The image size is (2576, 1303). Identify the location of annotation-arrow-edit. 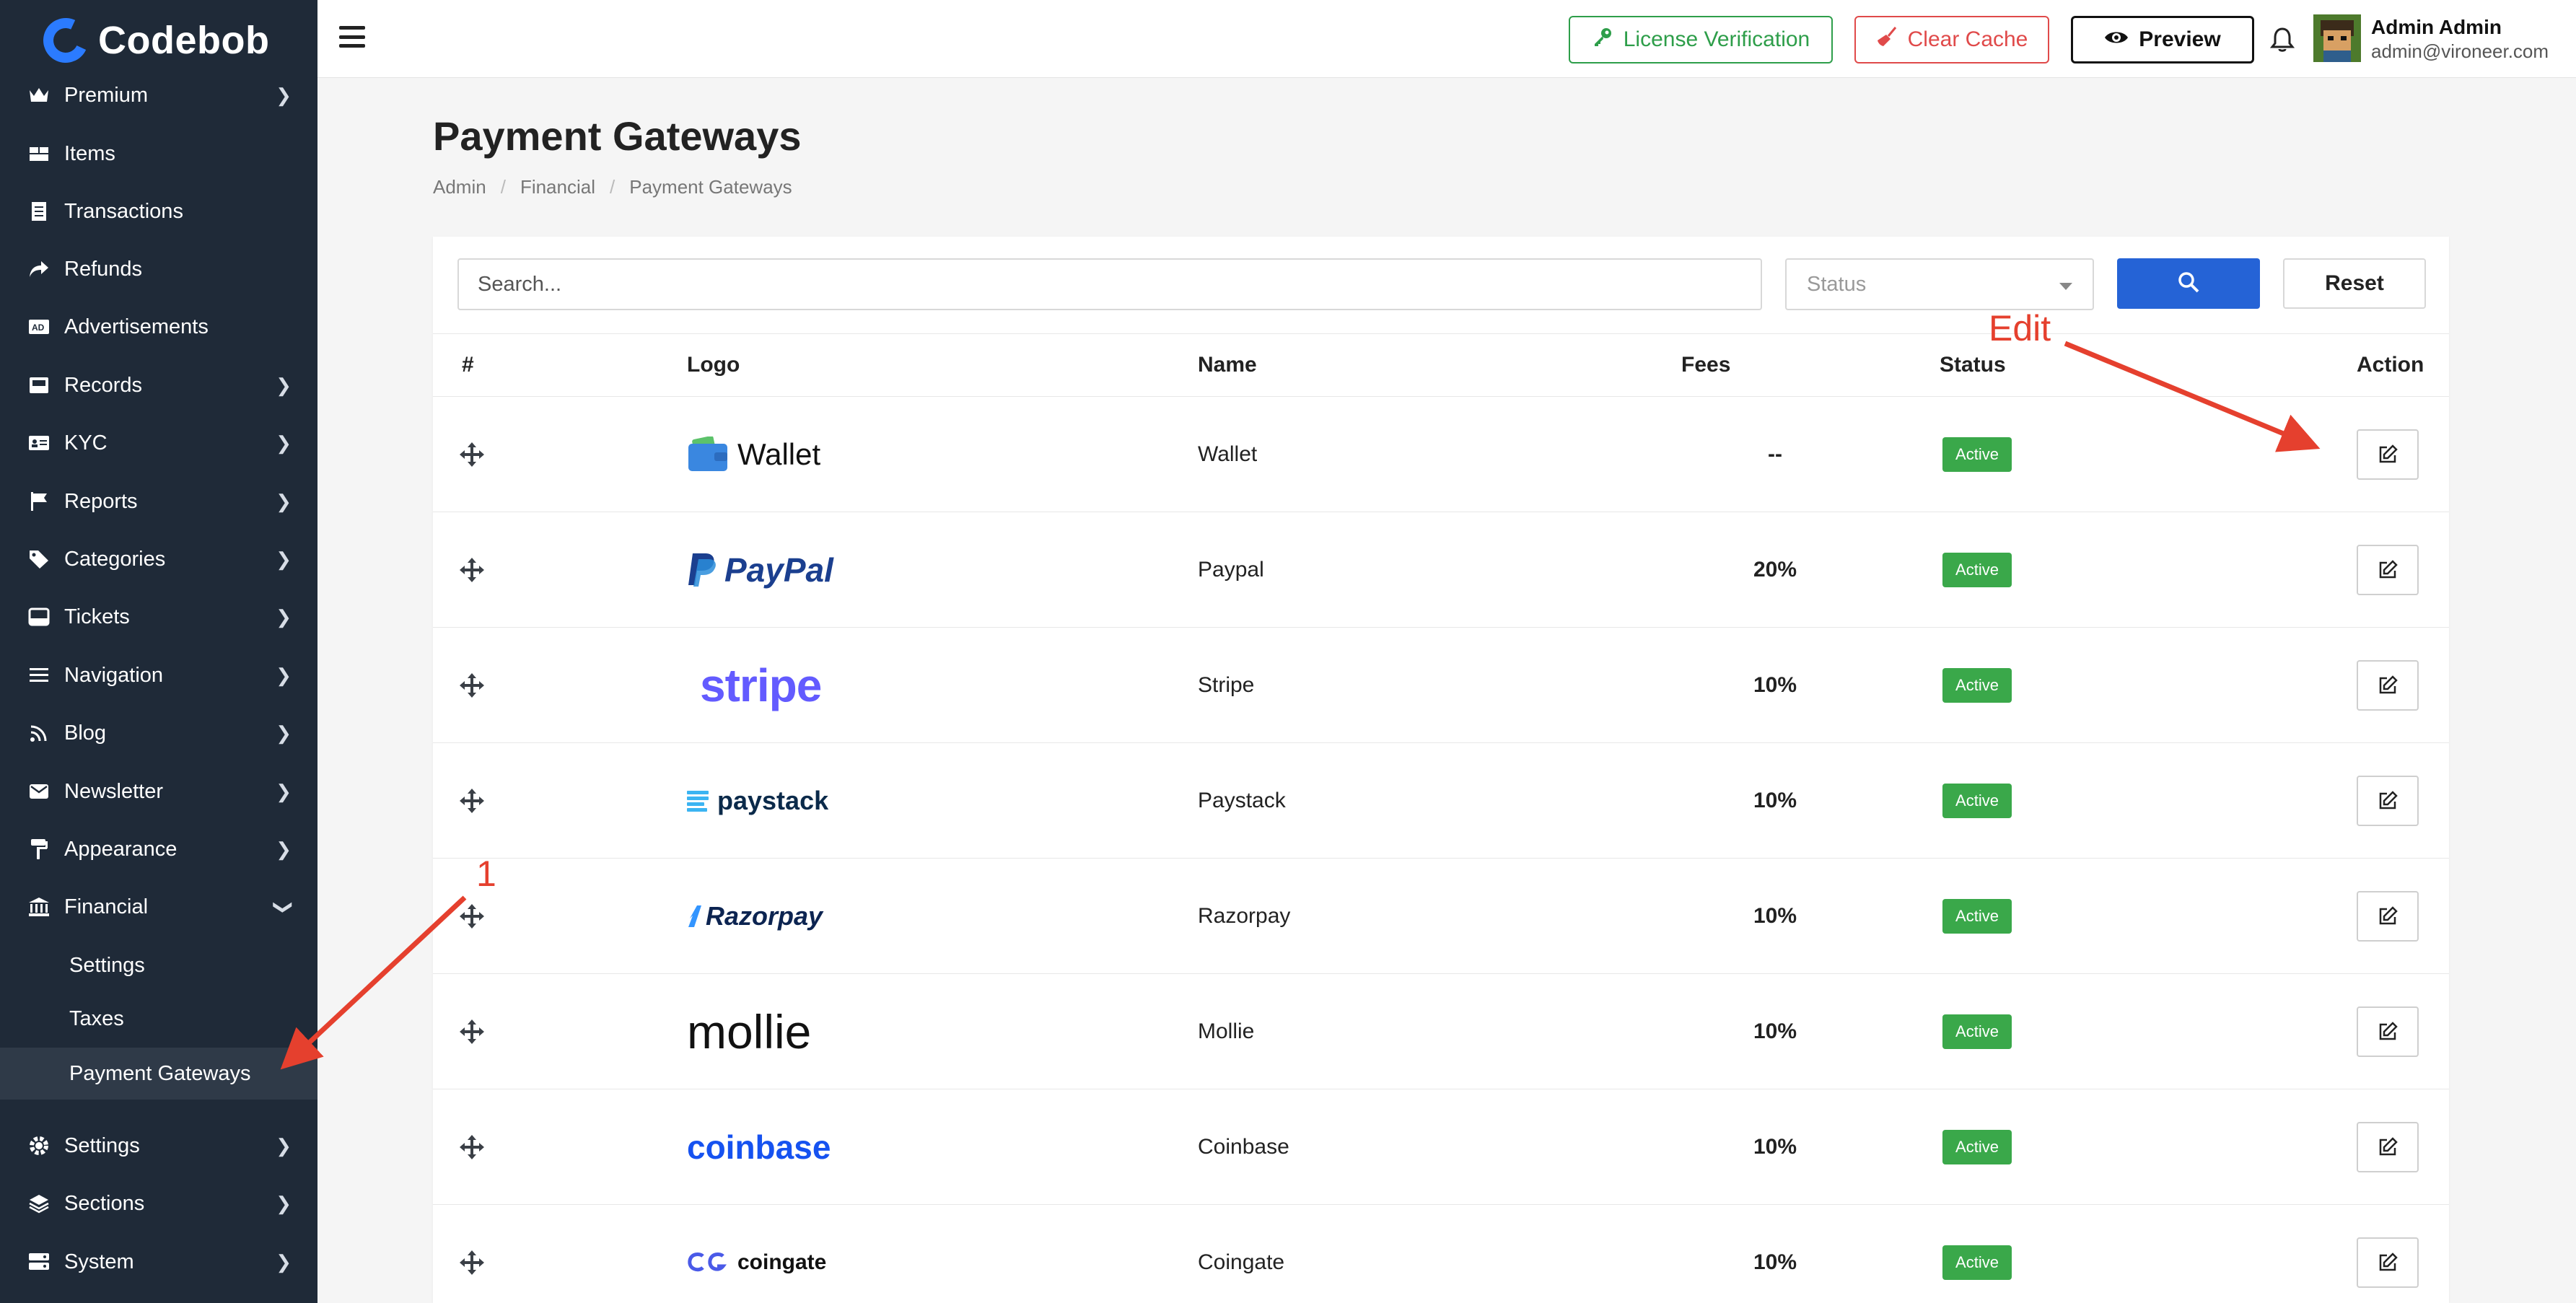
(2192, 396).